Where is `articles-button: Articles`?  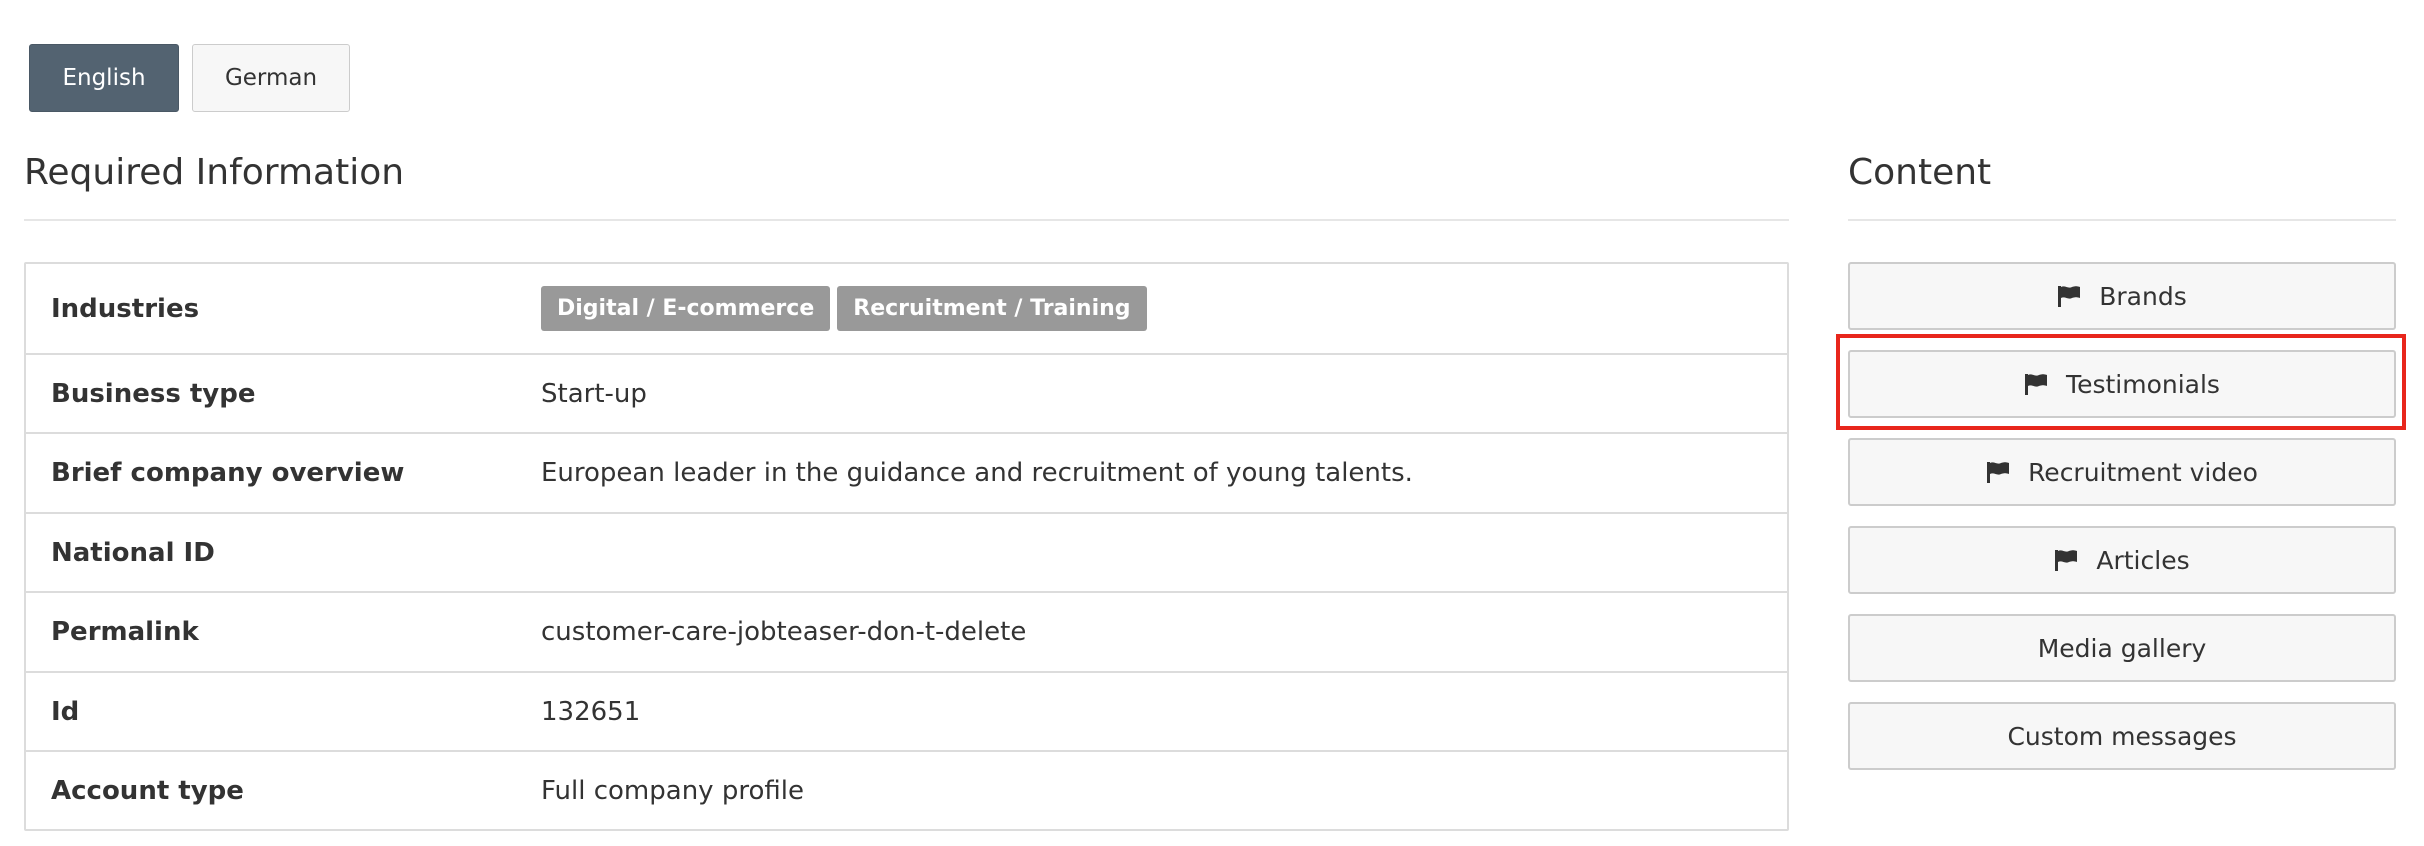 articles-button: Articles is located at coordinates (2122, 560).